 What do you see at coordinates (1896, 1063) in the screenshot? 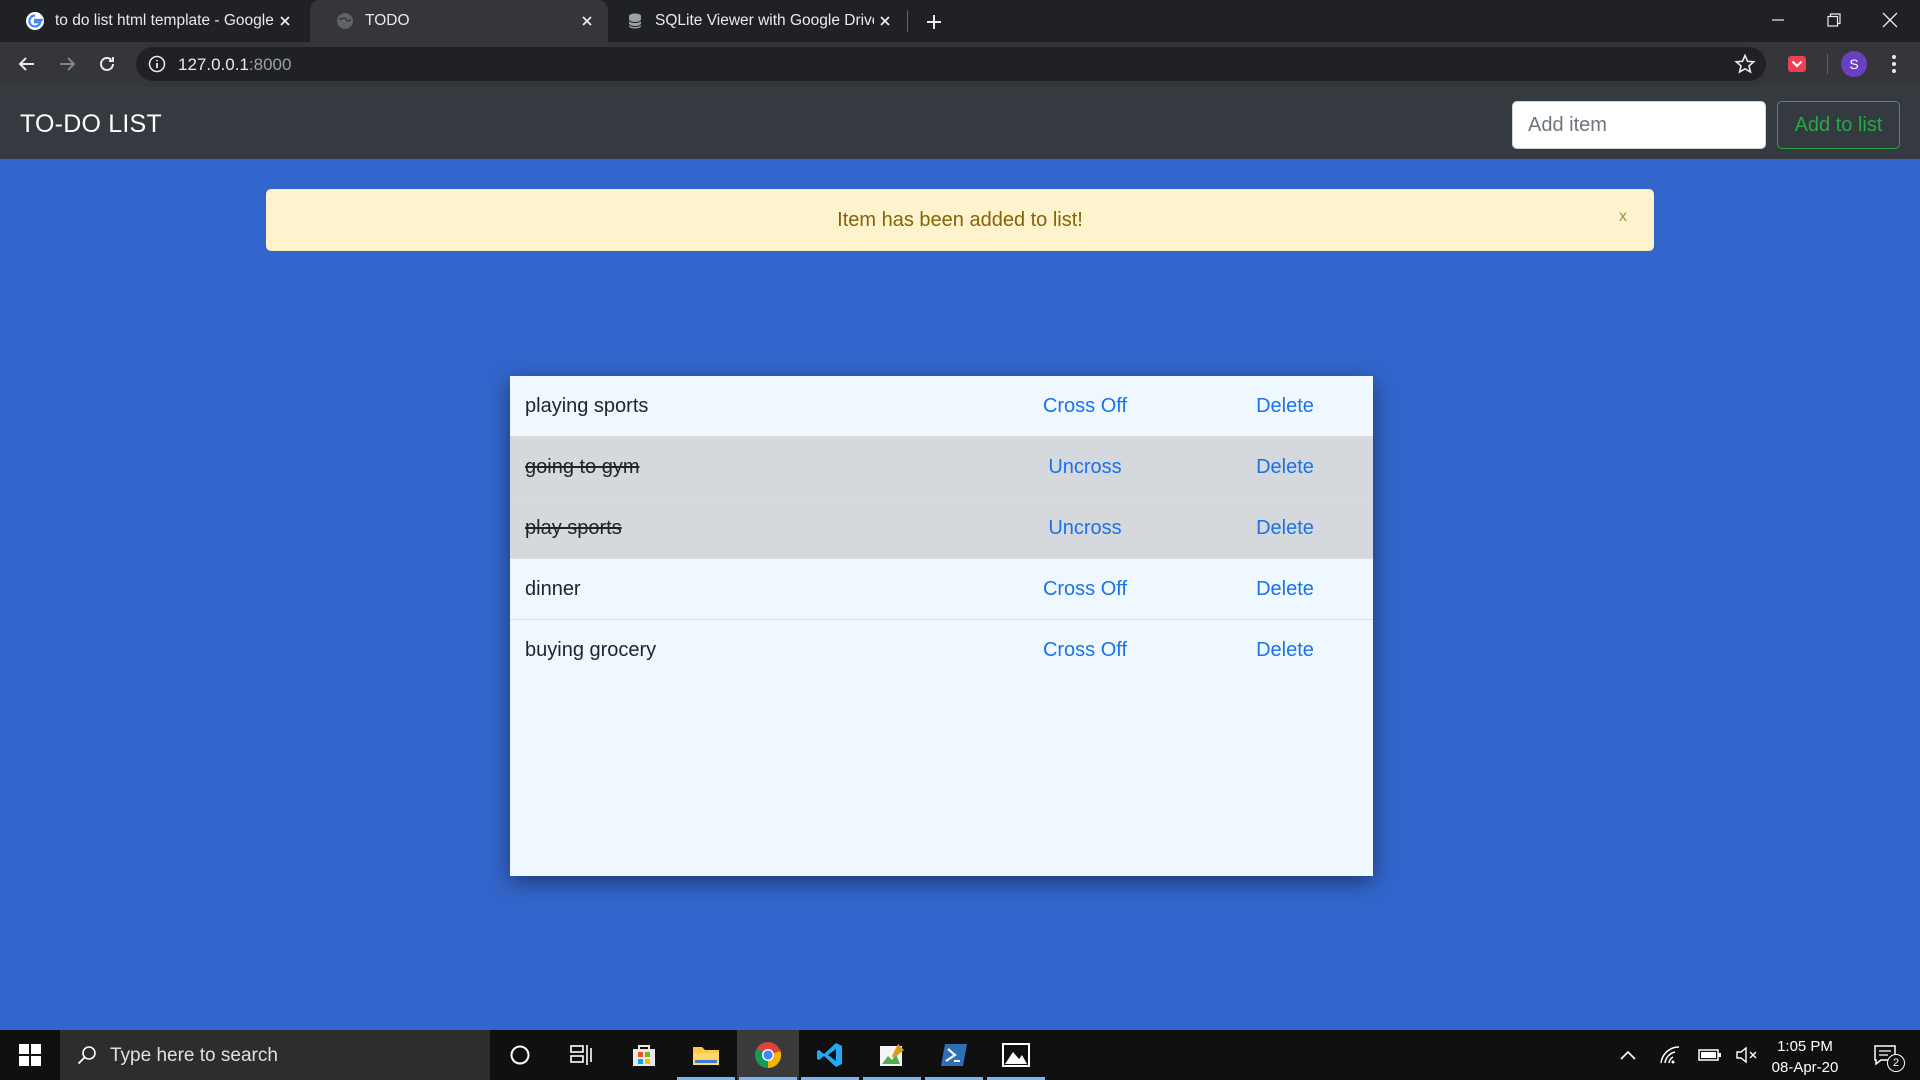
I see `notification-count-badge: 2` at bounding box center [1896, 1063].